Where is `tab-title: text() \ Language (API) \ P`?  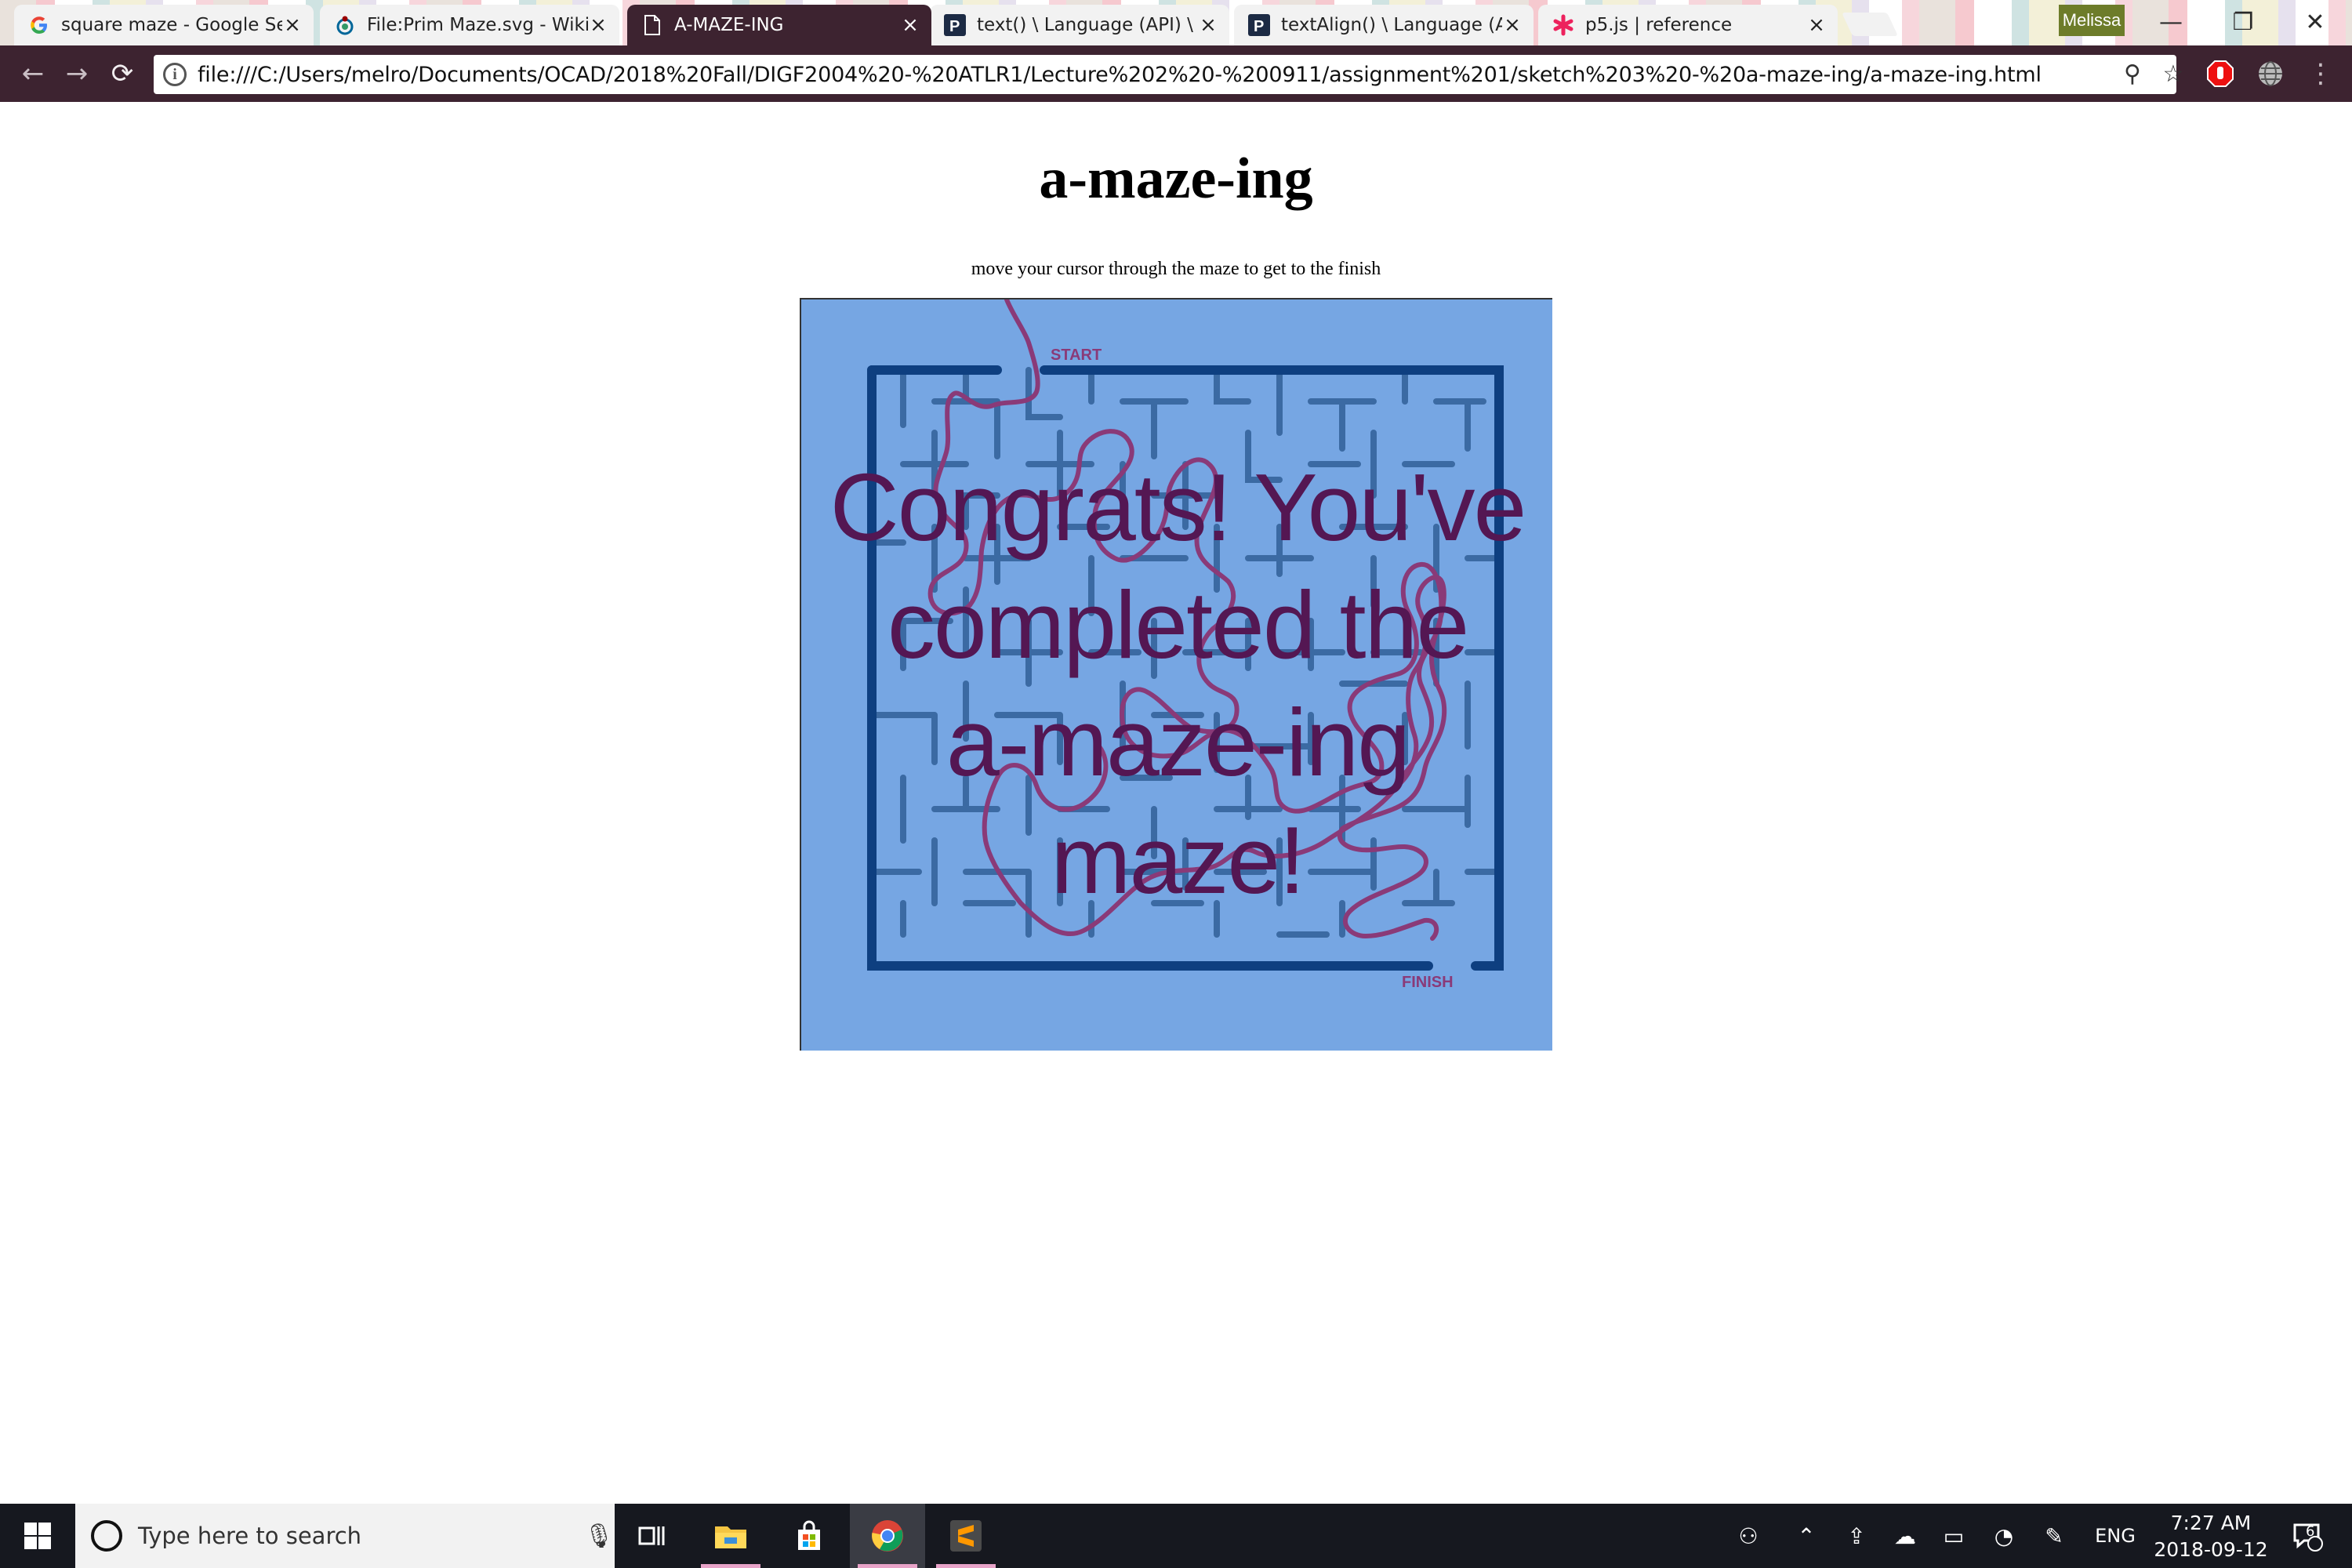
tab-title: text() \ Language (API) \ P is located at coordinates (1087, 25).